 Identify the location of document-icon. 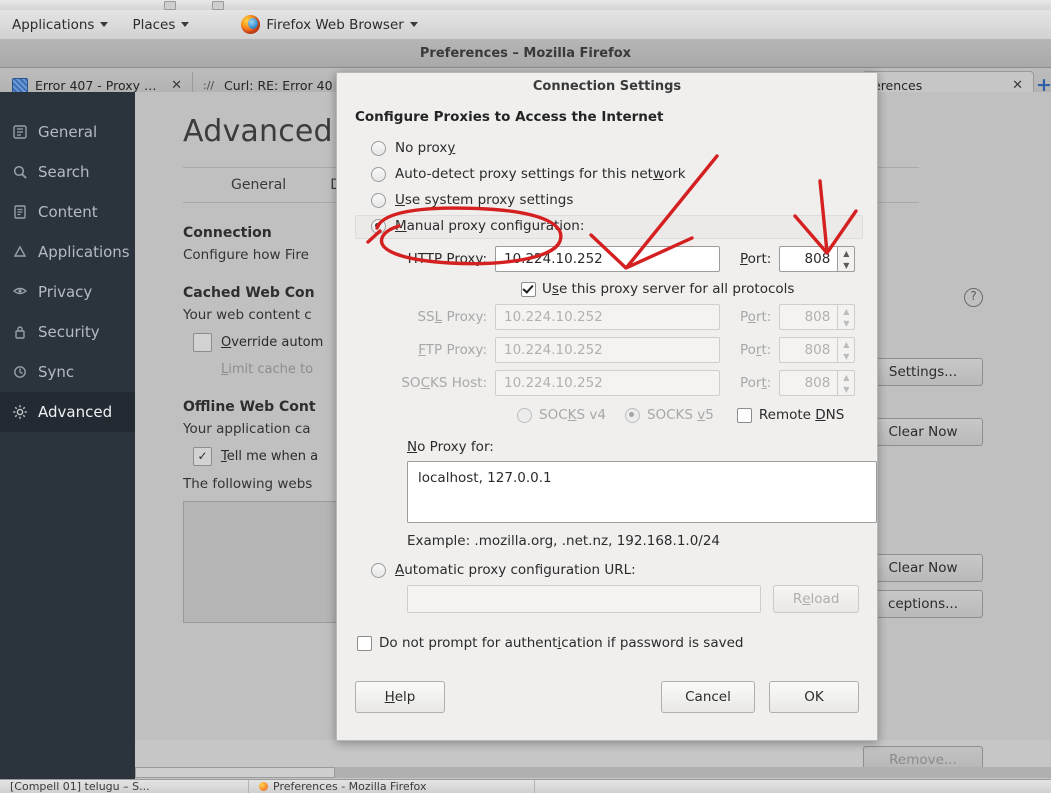
(20, 212).